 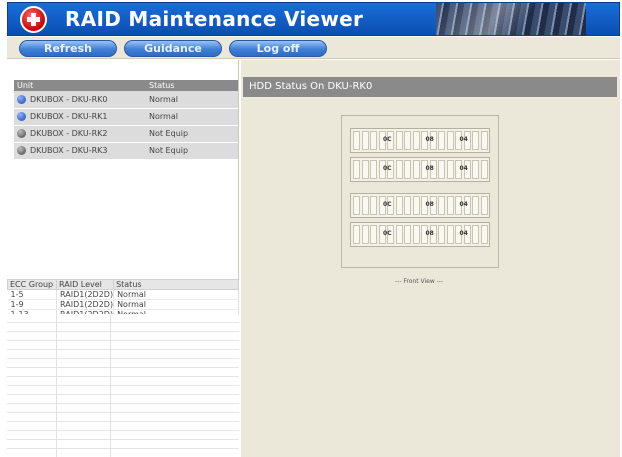 What do you see at coordinates (192, 85) in the screenshot?
I see `status-column-header: Status` at bounding box center [192, 85].